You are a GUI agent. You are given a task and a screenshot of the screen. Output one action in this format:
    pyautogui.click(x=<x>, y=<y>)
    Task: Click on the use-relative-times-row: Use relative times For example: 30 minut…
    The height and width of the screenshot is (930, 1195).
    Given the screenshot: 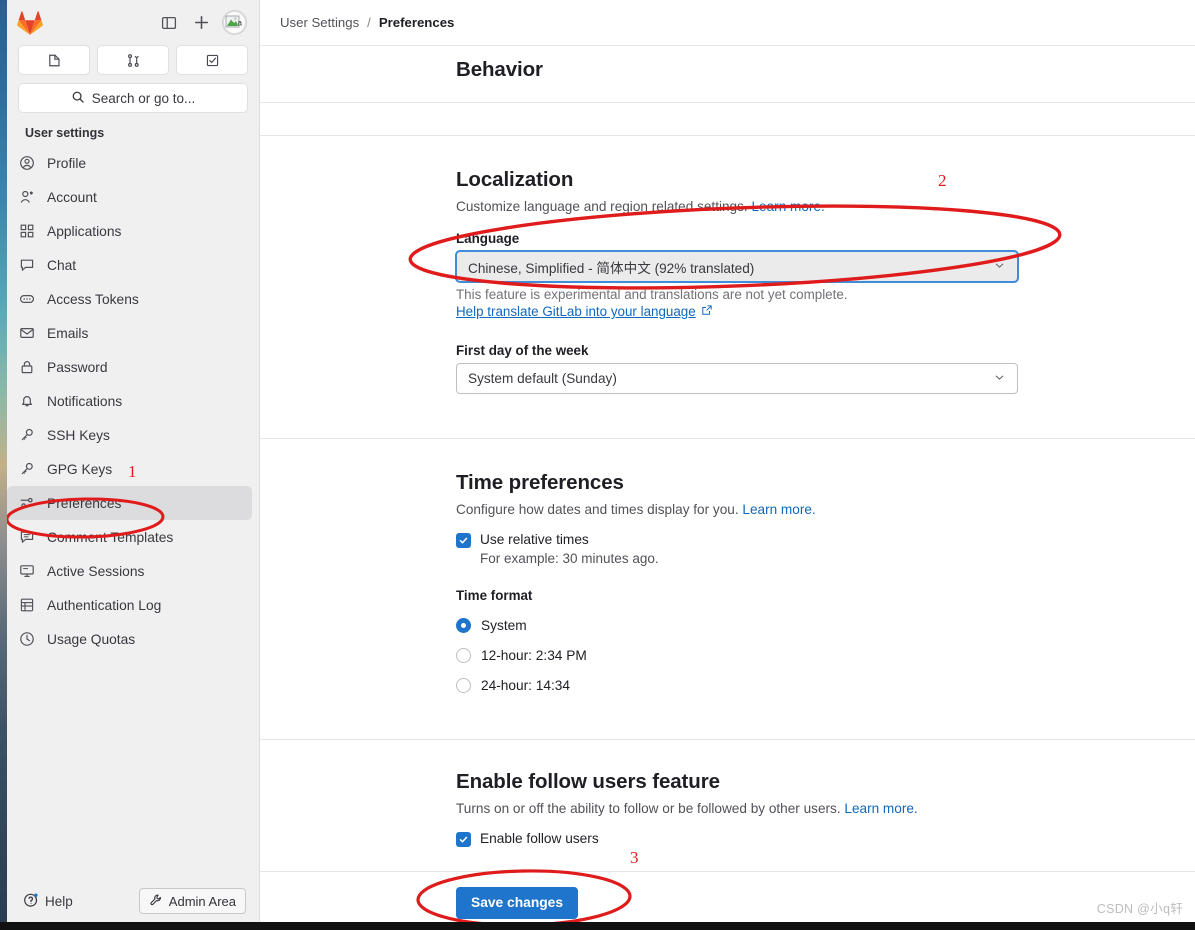 What is the action you would take?
    pyautogui.click(x=825, y=548)
    